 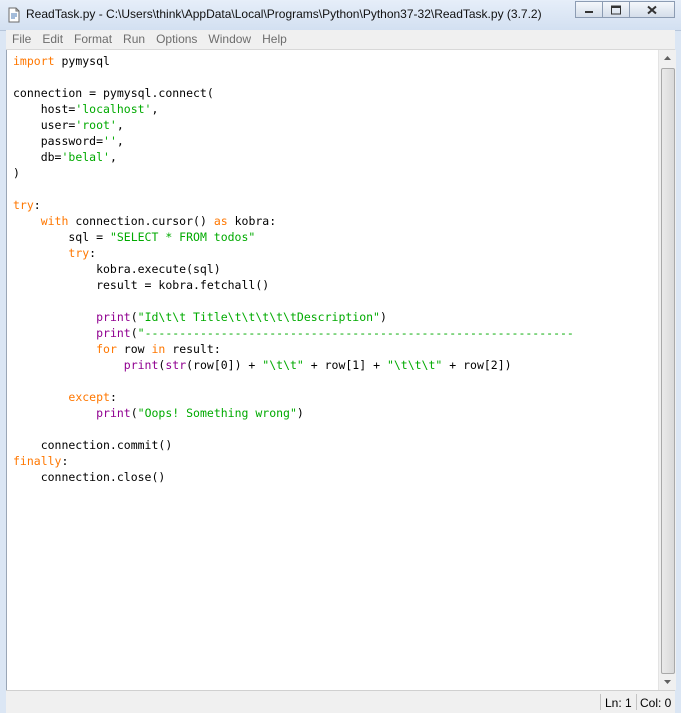 I want to click on keyword-token: in, so click(x=158, y=349).